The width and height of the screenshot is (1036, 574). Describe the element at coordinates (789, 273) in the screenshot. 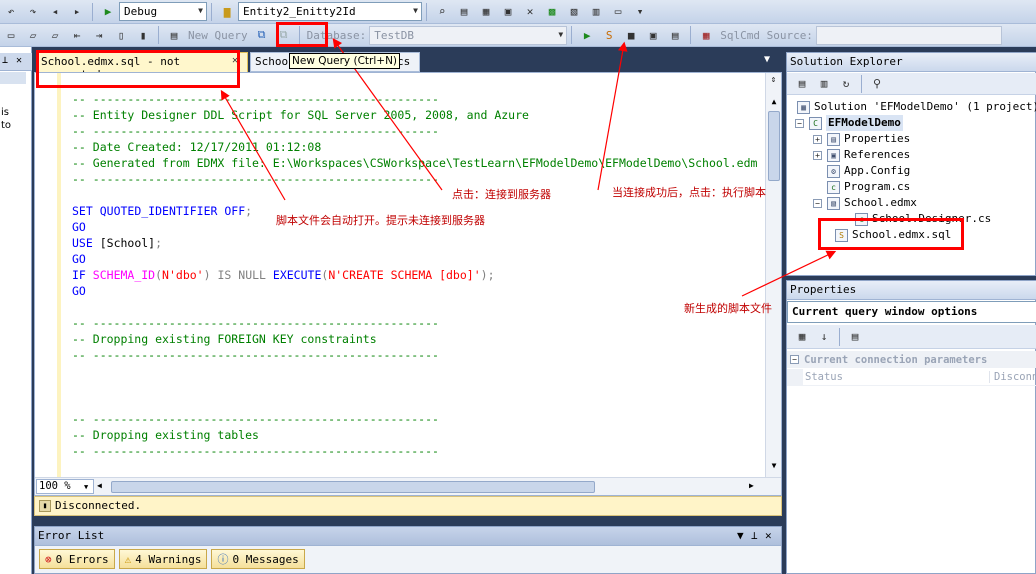

I see `arrow-to-sql-file` at that location.